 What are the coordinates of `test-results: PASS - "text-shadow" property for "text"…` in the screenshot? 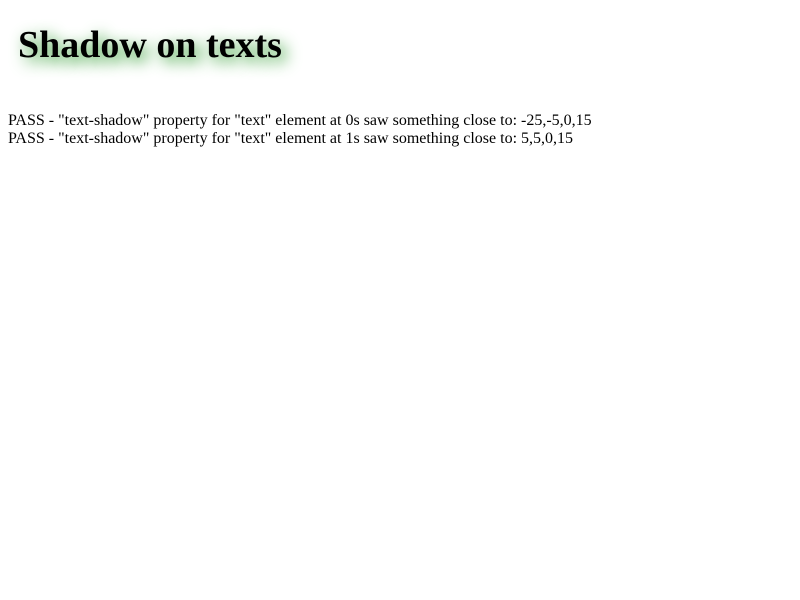 It's located at (300, 130).